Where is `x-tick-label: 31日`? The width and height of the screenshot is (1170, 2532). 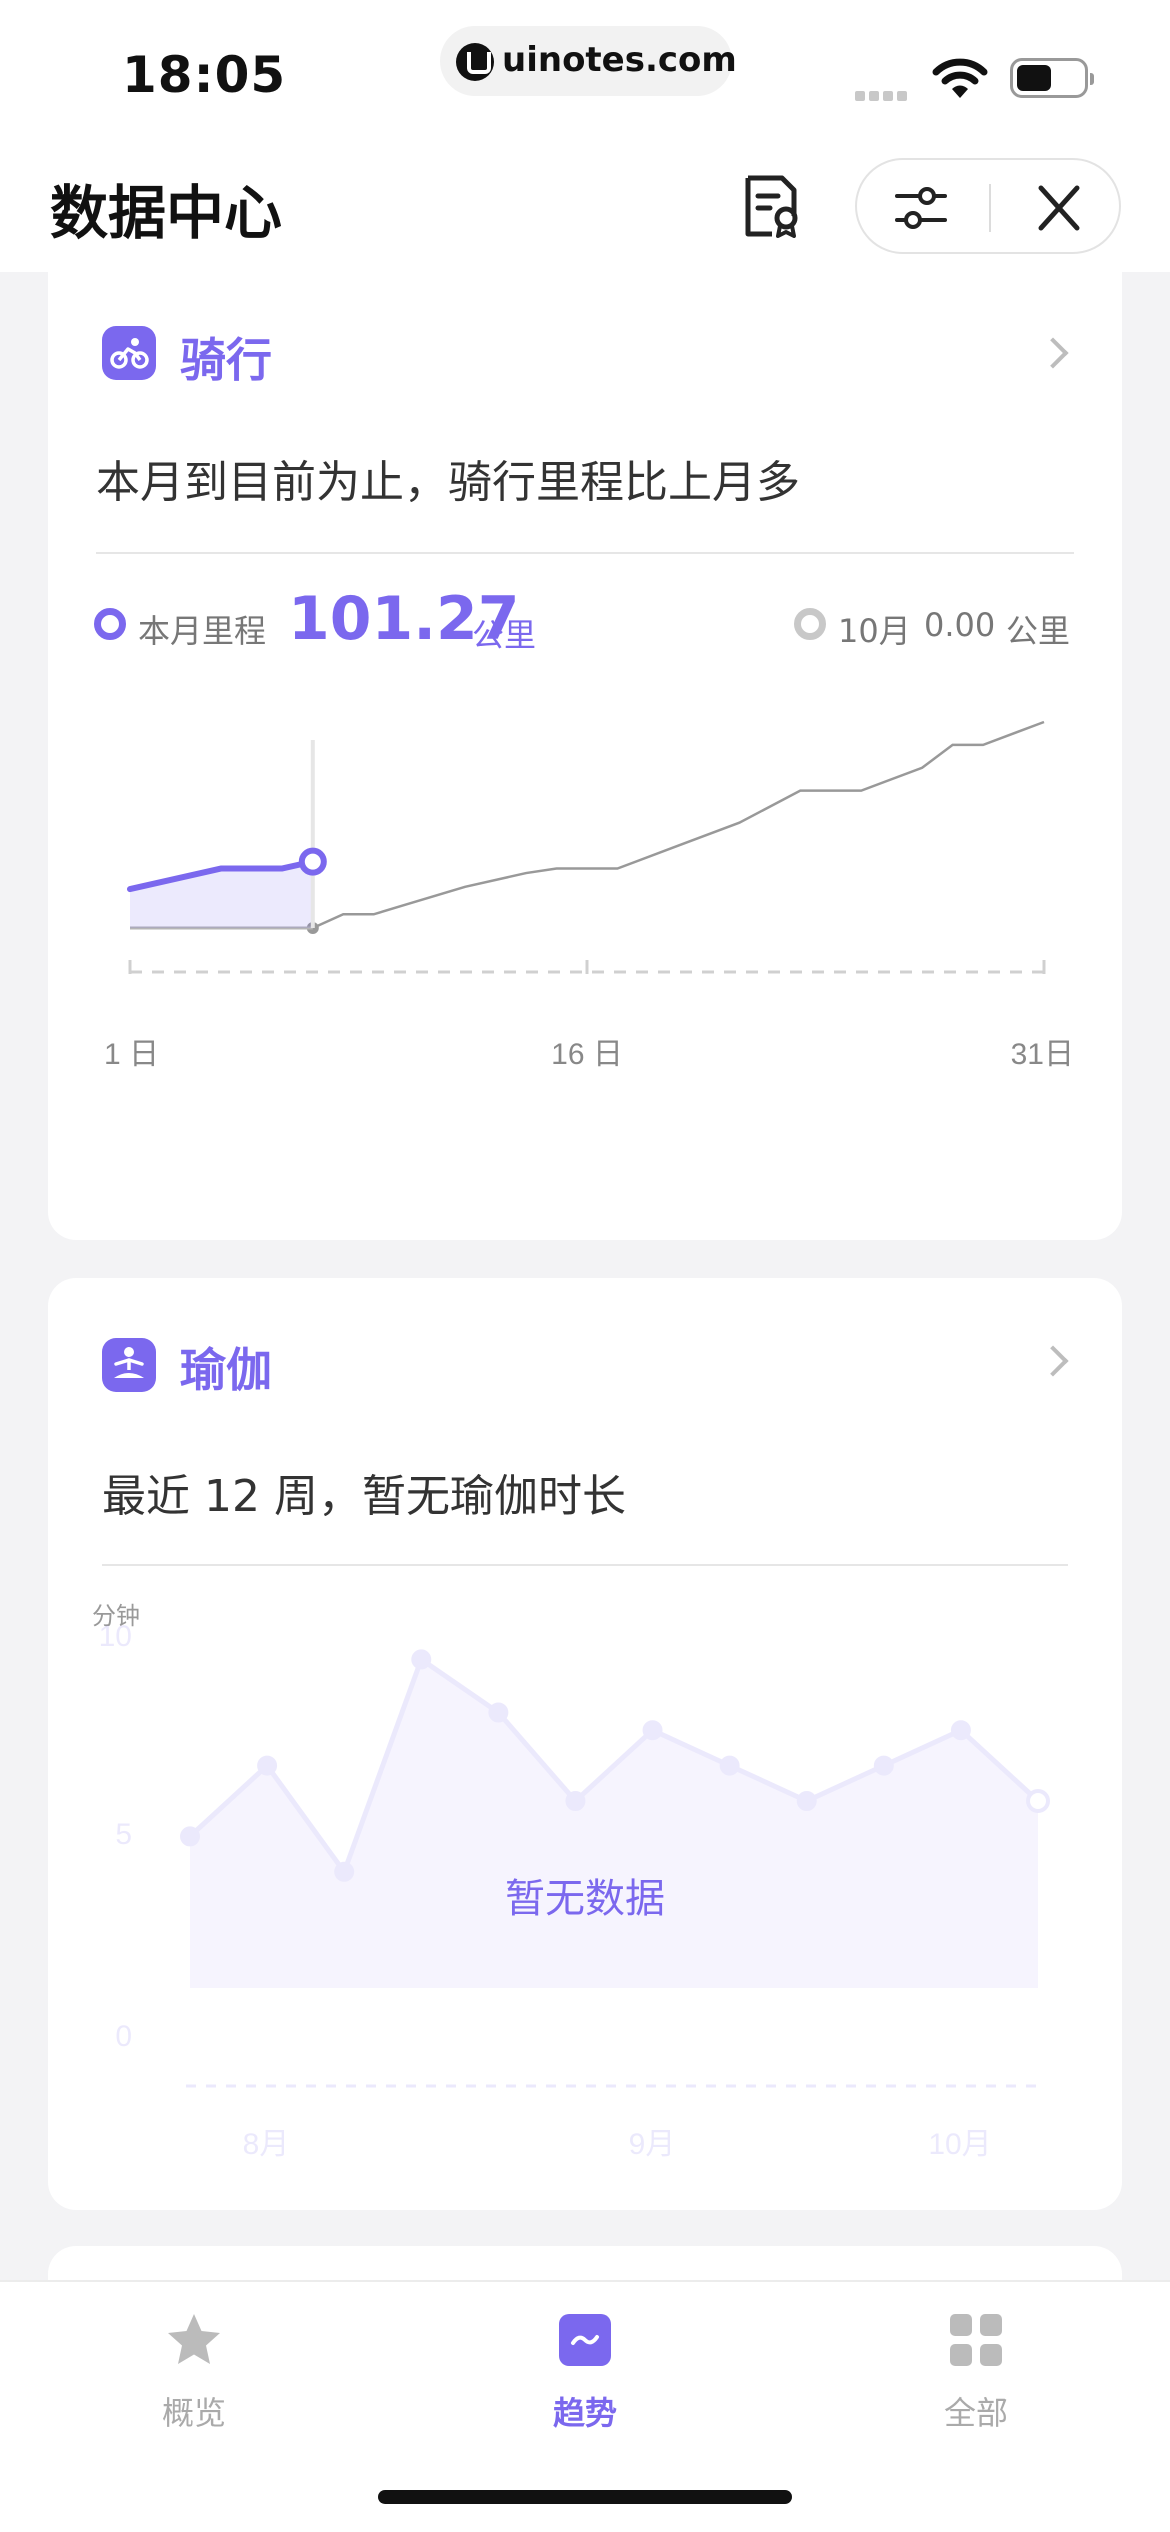 x-tick-label: 31日 is located at coordinates (1042, 1054).